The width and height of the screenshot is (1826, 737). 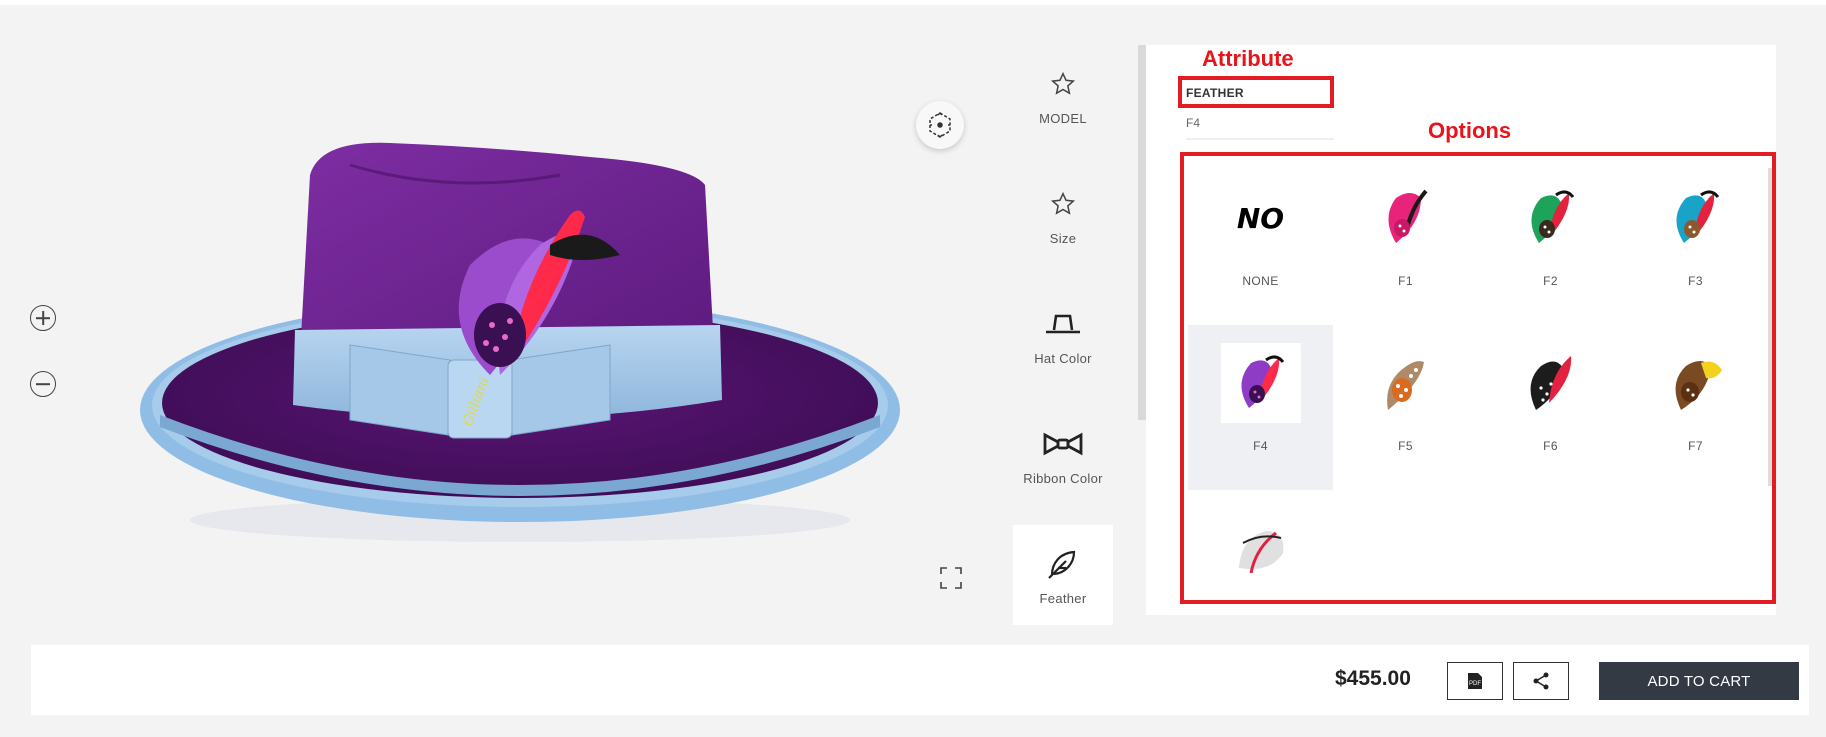 I want to click on panel-scrollbar-left, so click(x=1142, y=232).